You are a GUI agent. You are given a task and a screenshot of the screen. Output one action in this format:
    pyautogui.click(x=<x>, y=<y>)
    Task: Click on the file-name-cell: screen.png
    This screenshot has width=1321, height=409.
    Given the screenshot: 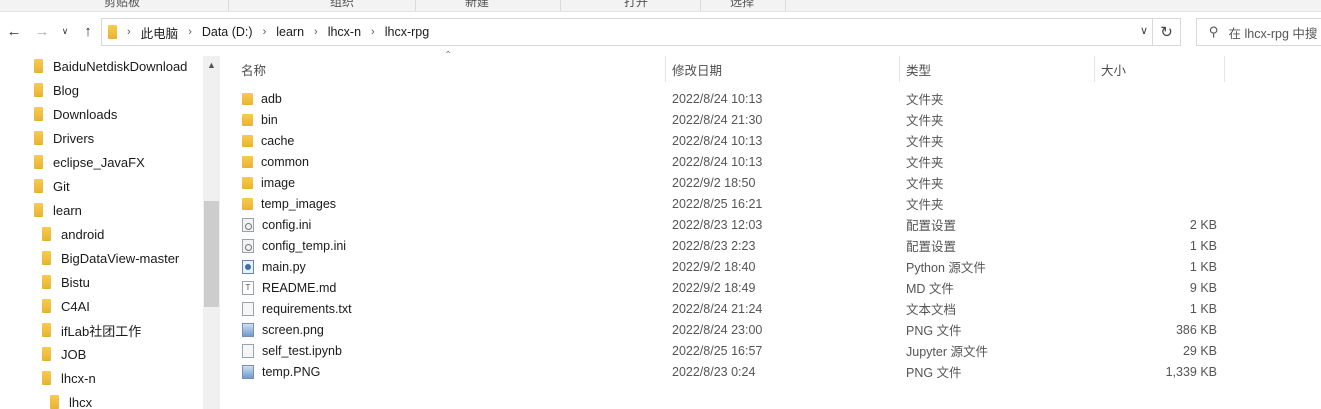 What is the action you would take?
    pyautogui.click(x=283, y=329)
    